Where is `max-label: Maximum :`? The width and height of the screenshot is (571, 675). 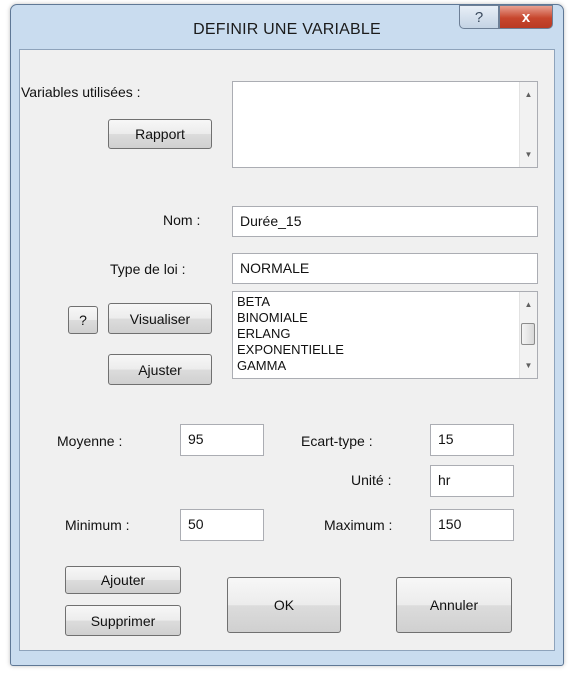
max-label: Maximum : is located at coordinates (358, 525).